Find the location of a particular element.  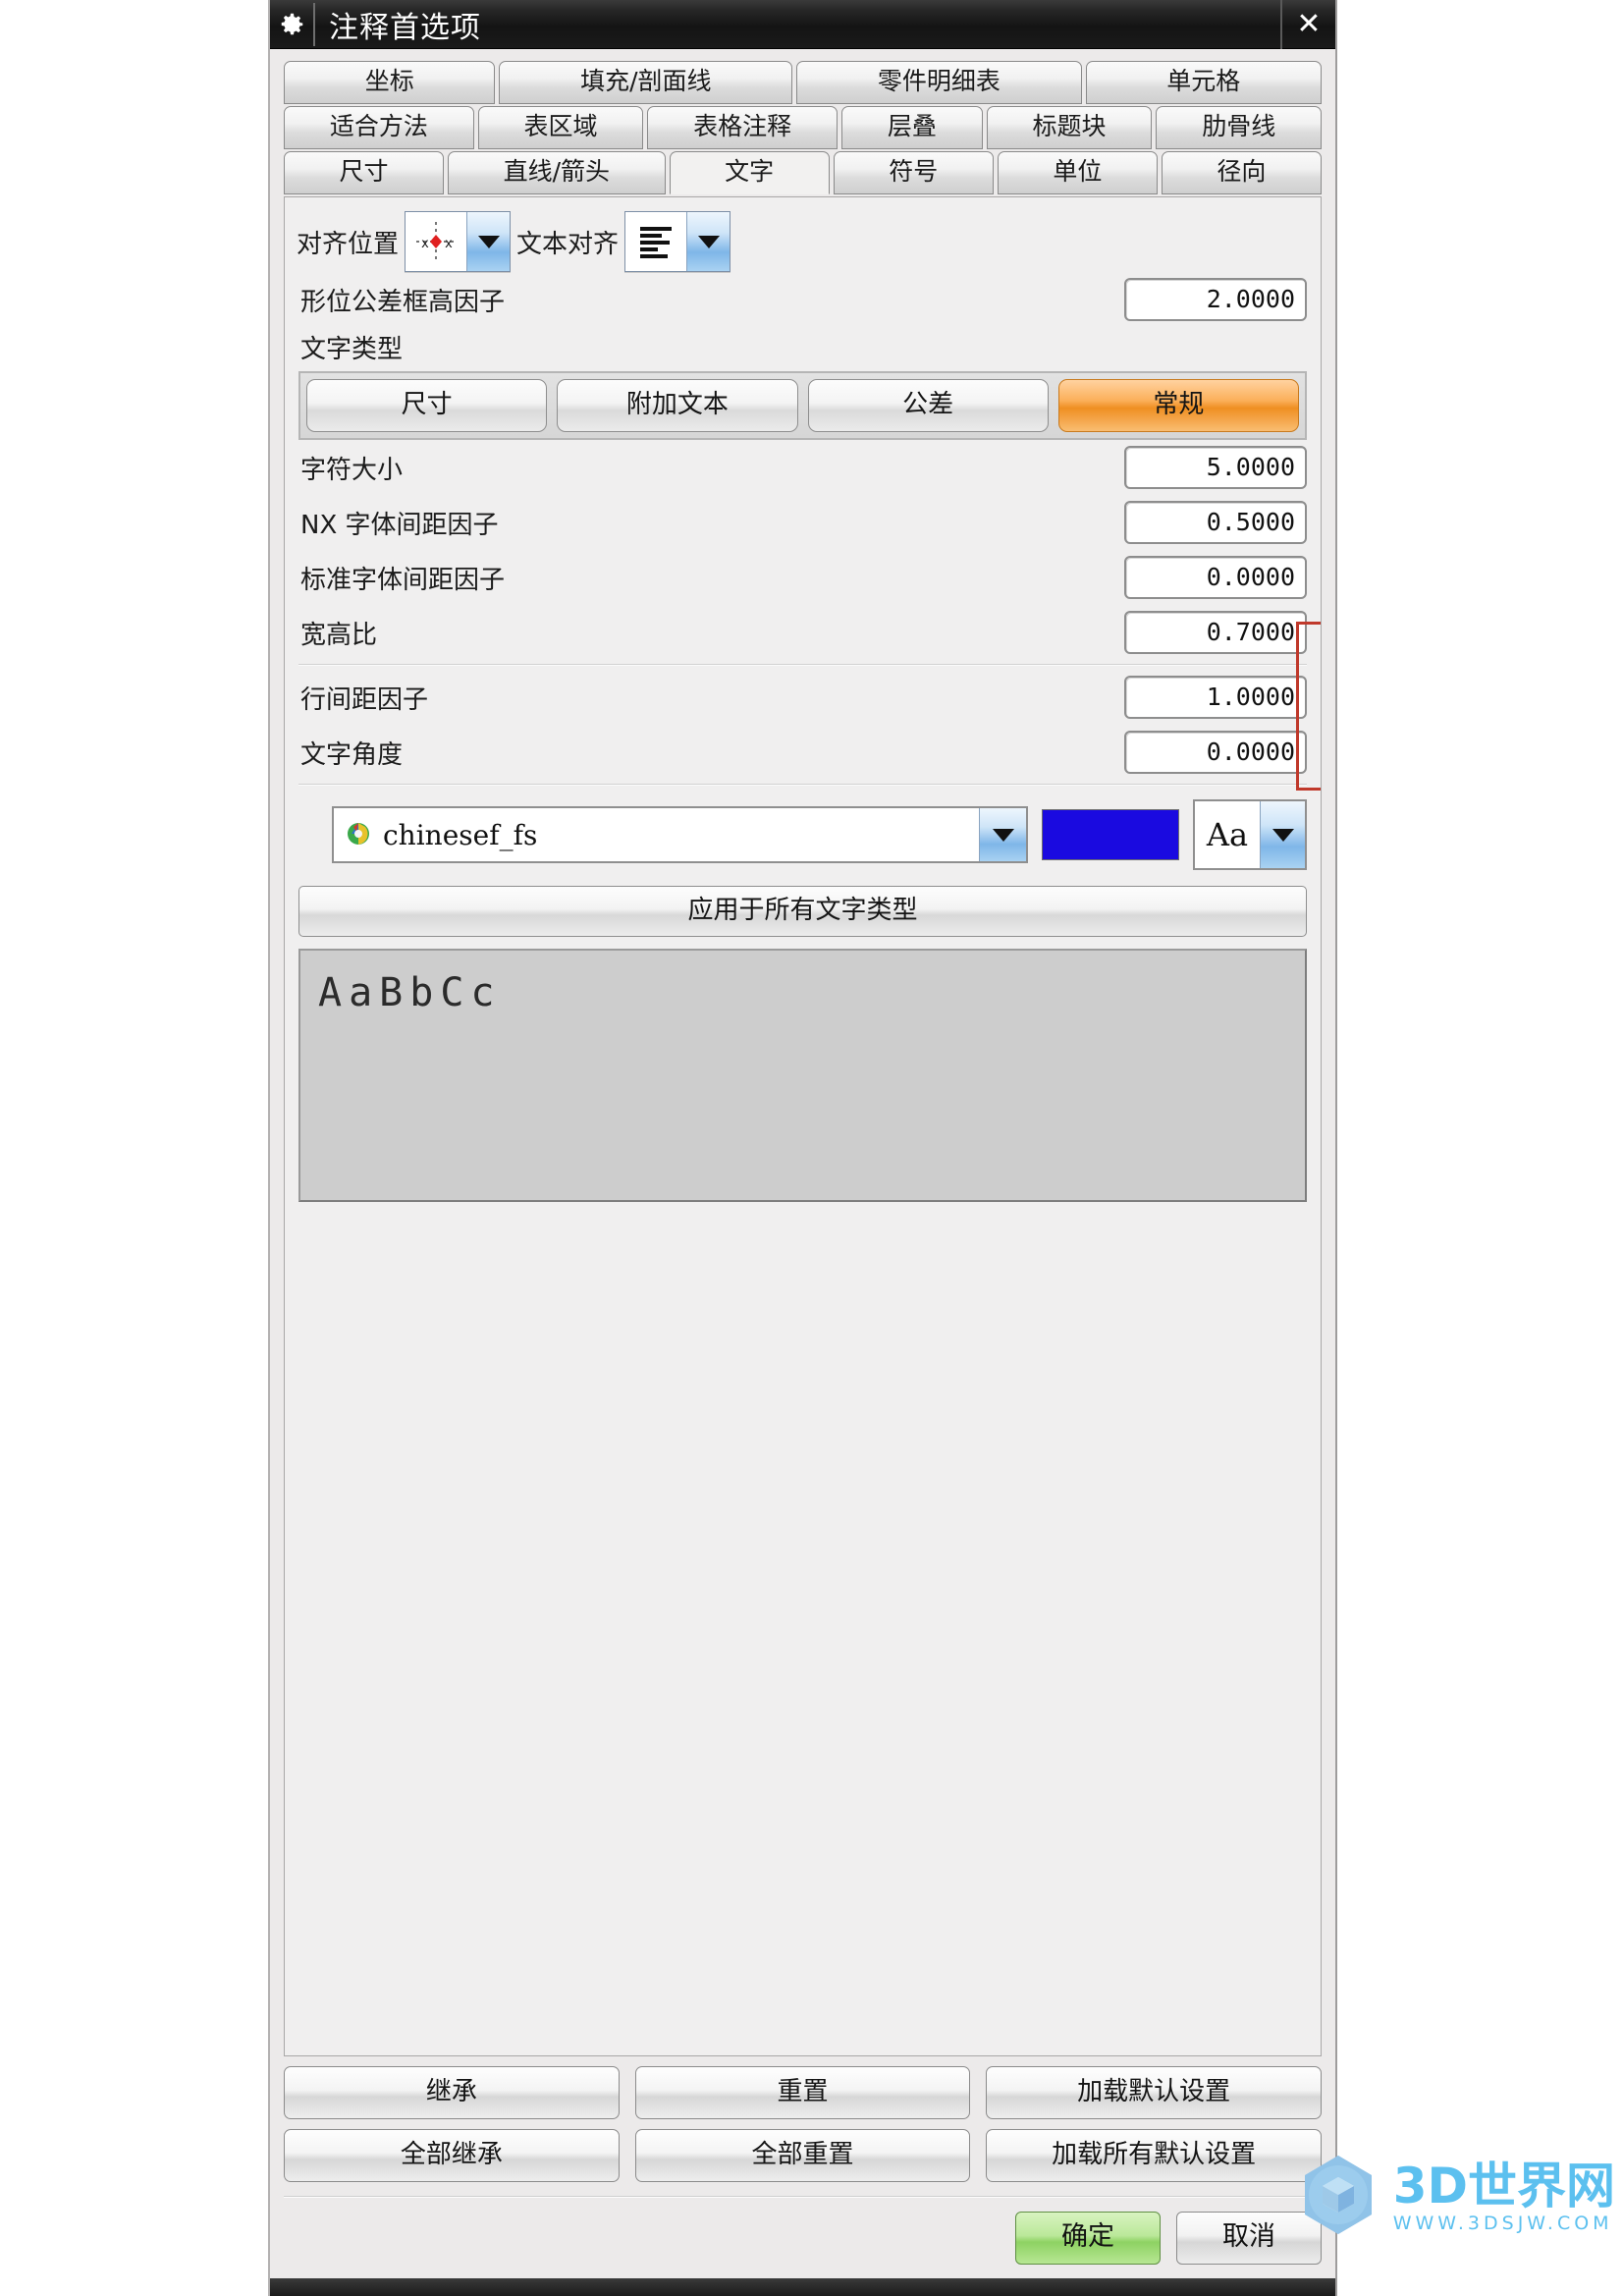

ok-button: 确定 is located at coordinates (1088, 2238).